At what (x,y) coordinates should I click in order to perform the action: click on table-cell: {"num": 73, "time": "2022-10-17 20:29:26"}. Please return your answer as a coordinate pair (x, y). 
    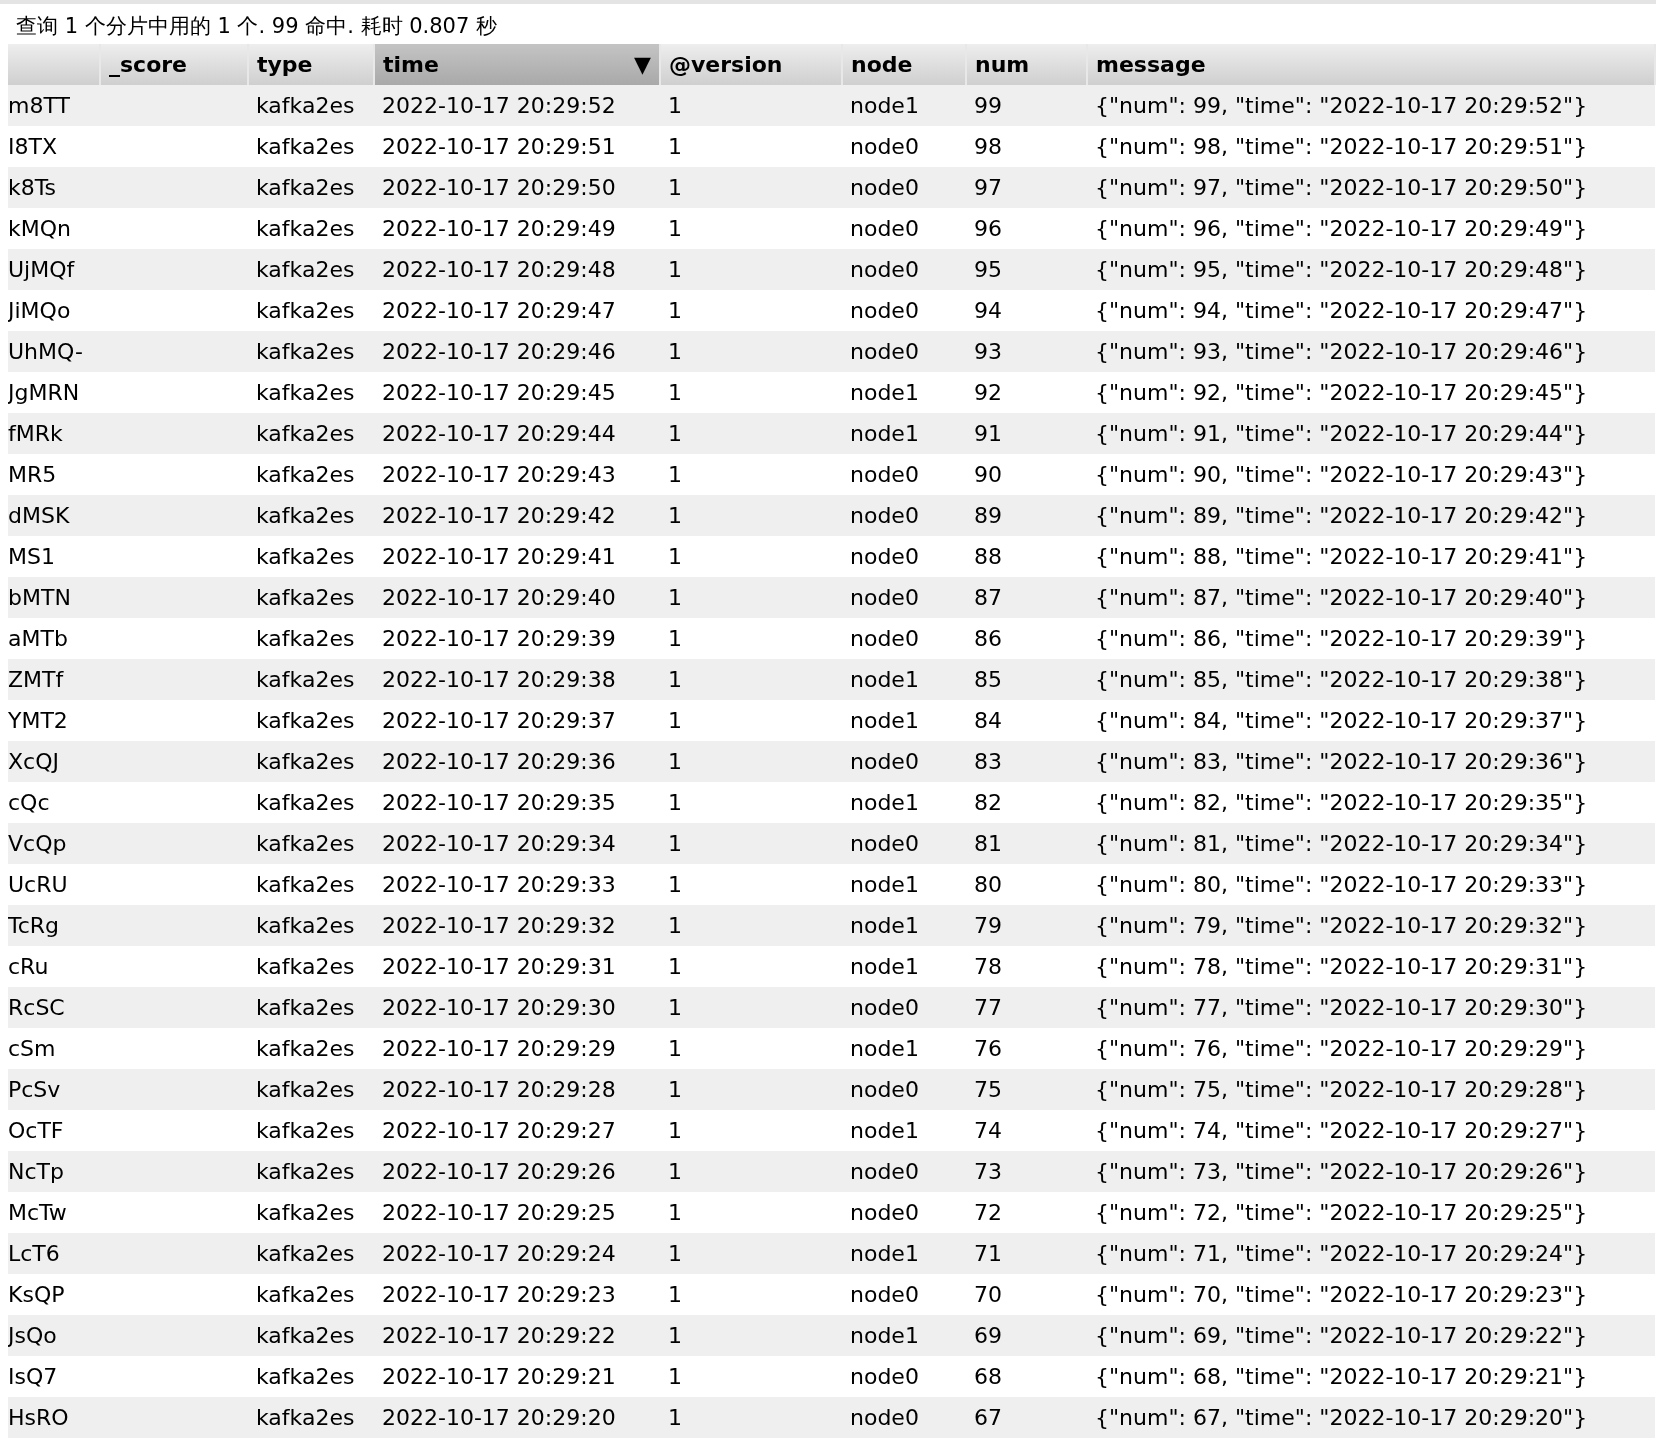
    Looking at the image, I should click on (1341, 1171).